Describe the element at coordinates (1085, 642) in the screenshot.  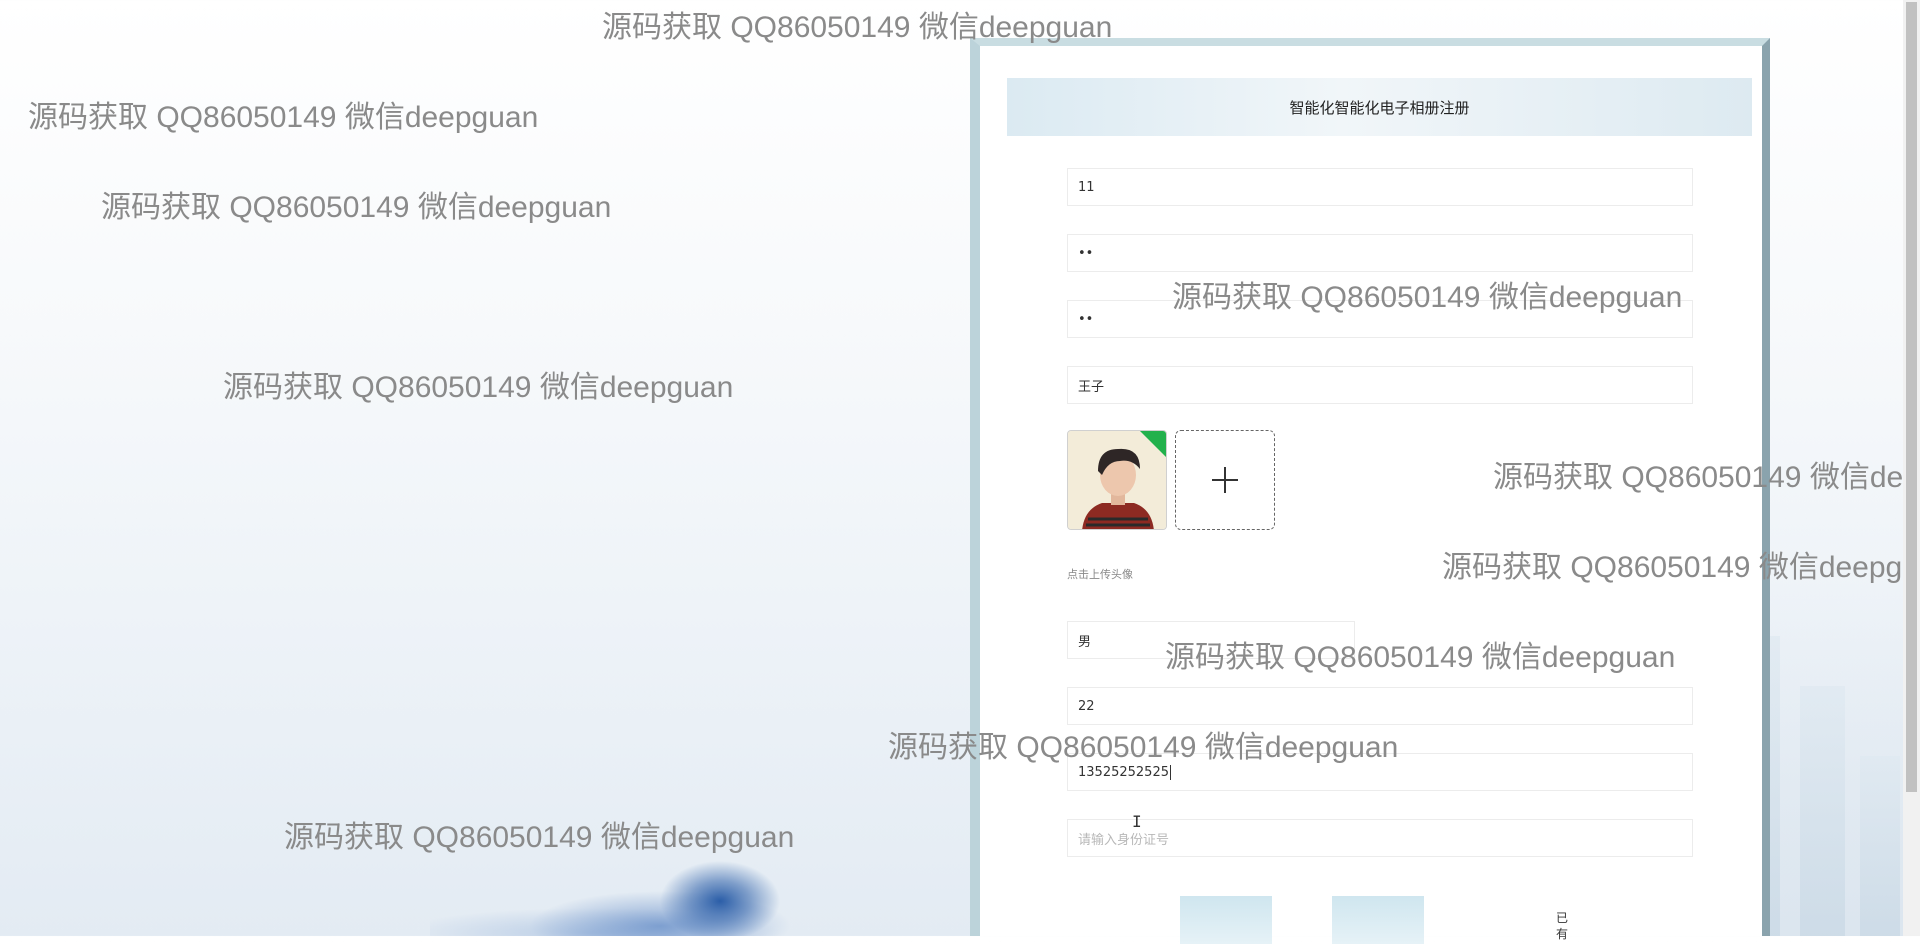
I see `gender-value: 男` at that location.